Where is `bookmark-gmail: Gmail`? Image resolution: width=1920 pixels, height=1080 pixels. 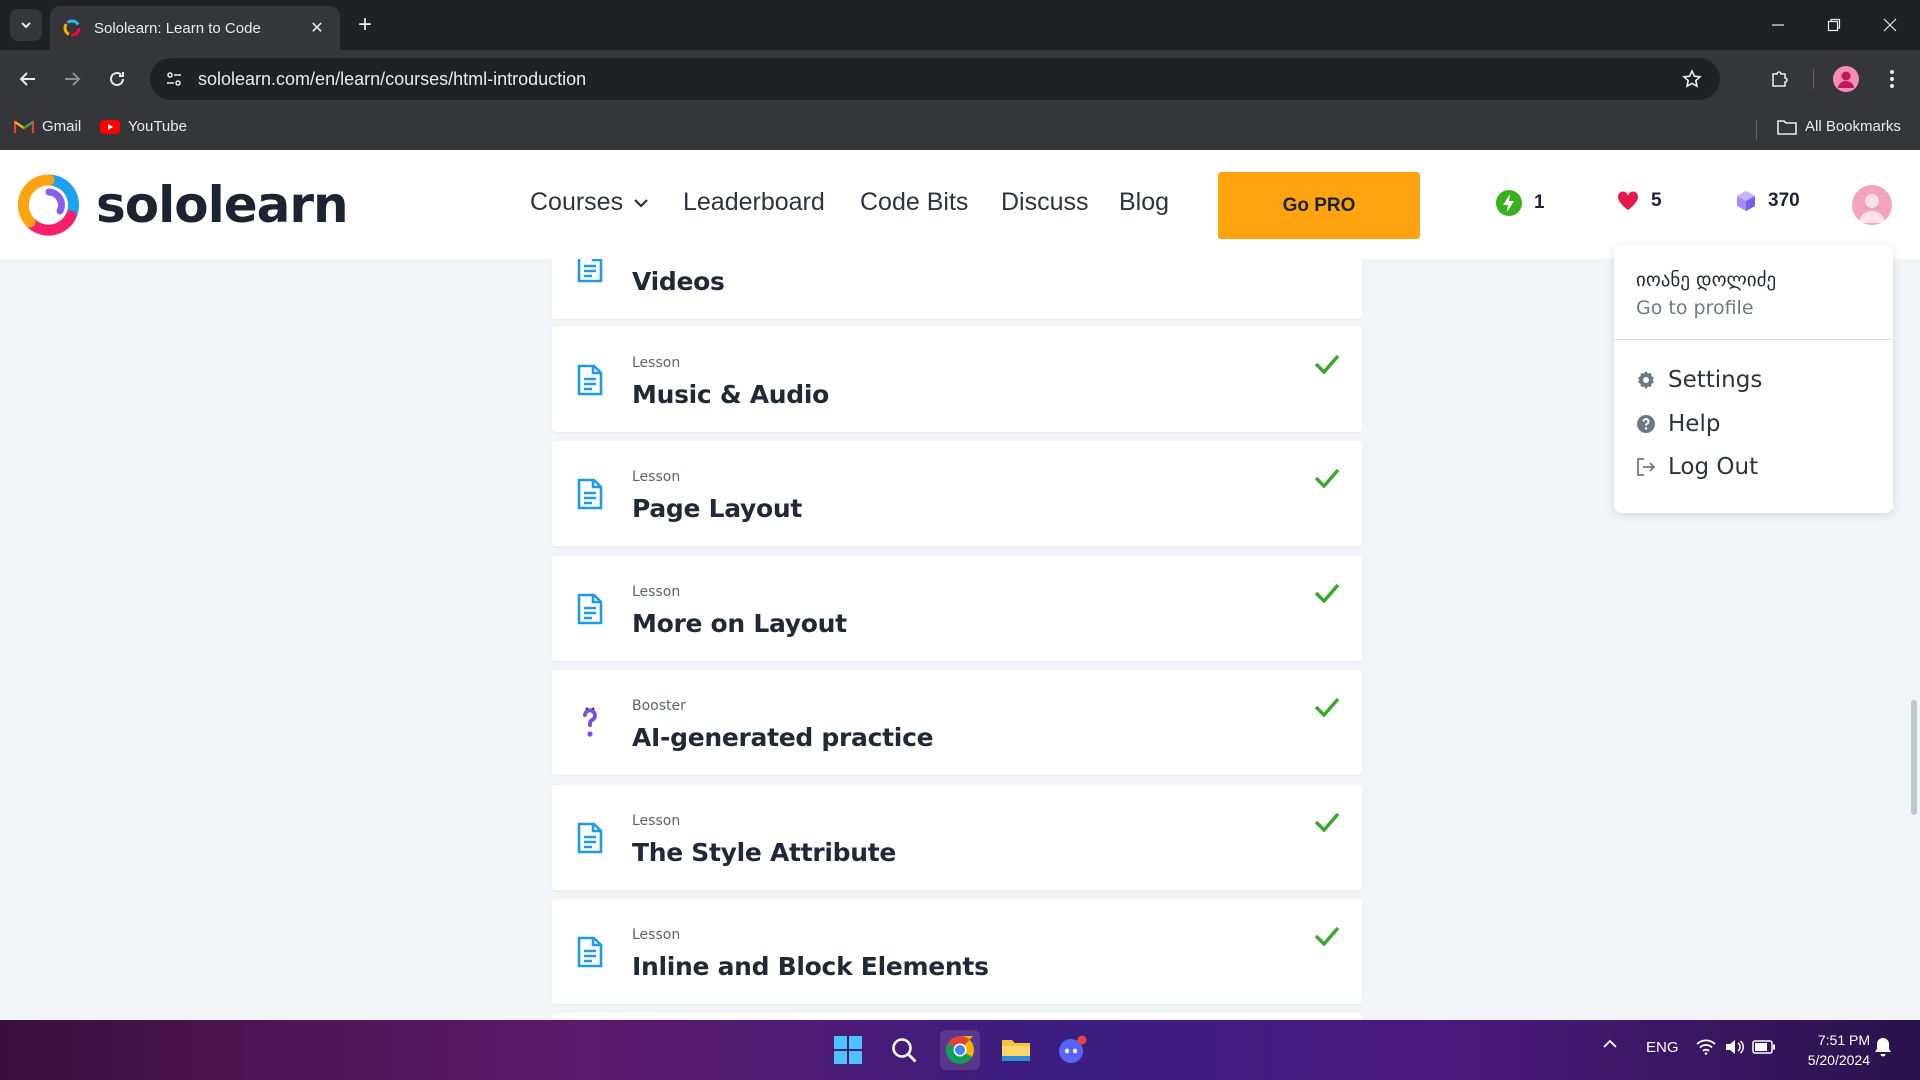 bookmark-gmail: Gmail is located at coordinates (47, 126).